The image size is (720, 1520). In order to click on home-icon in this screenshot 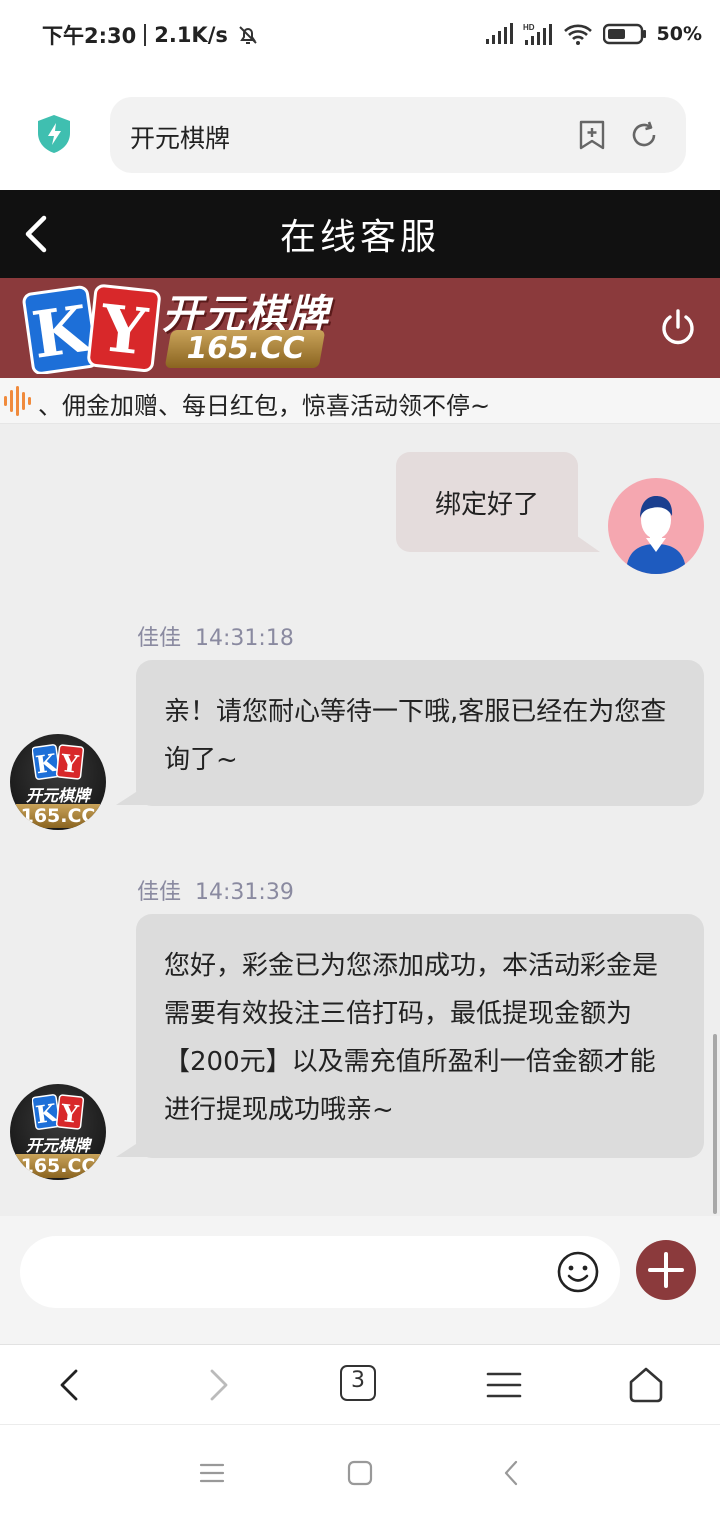, I will do `click(646, 1385)`.